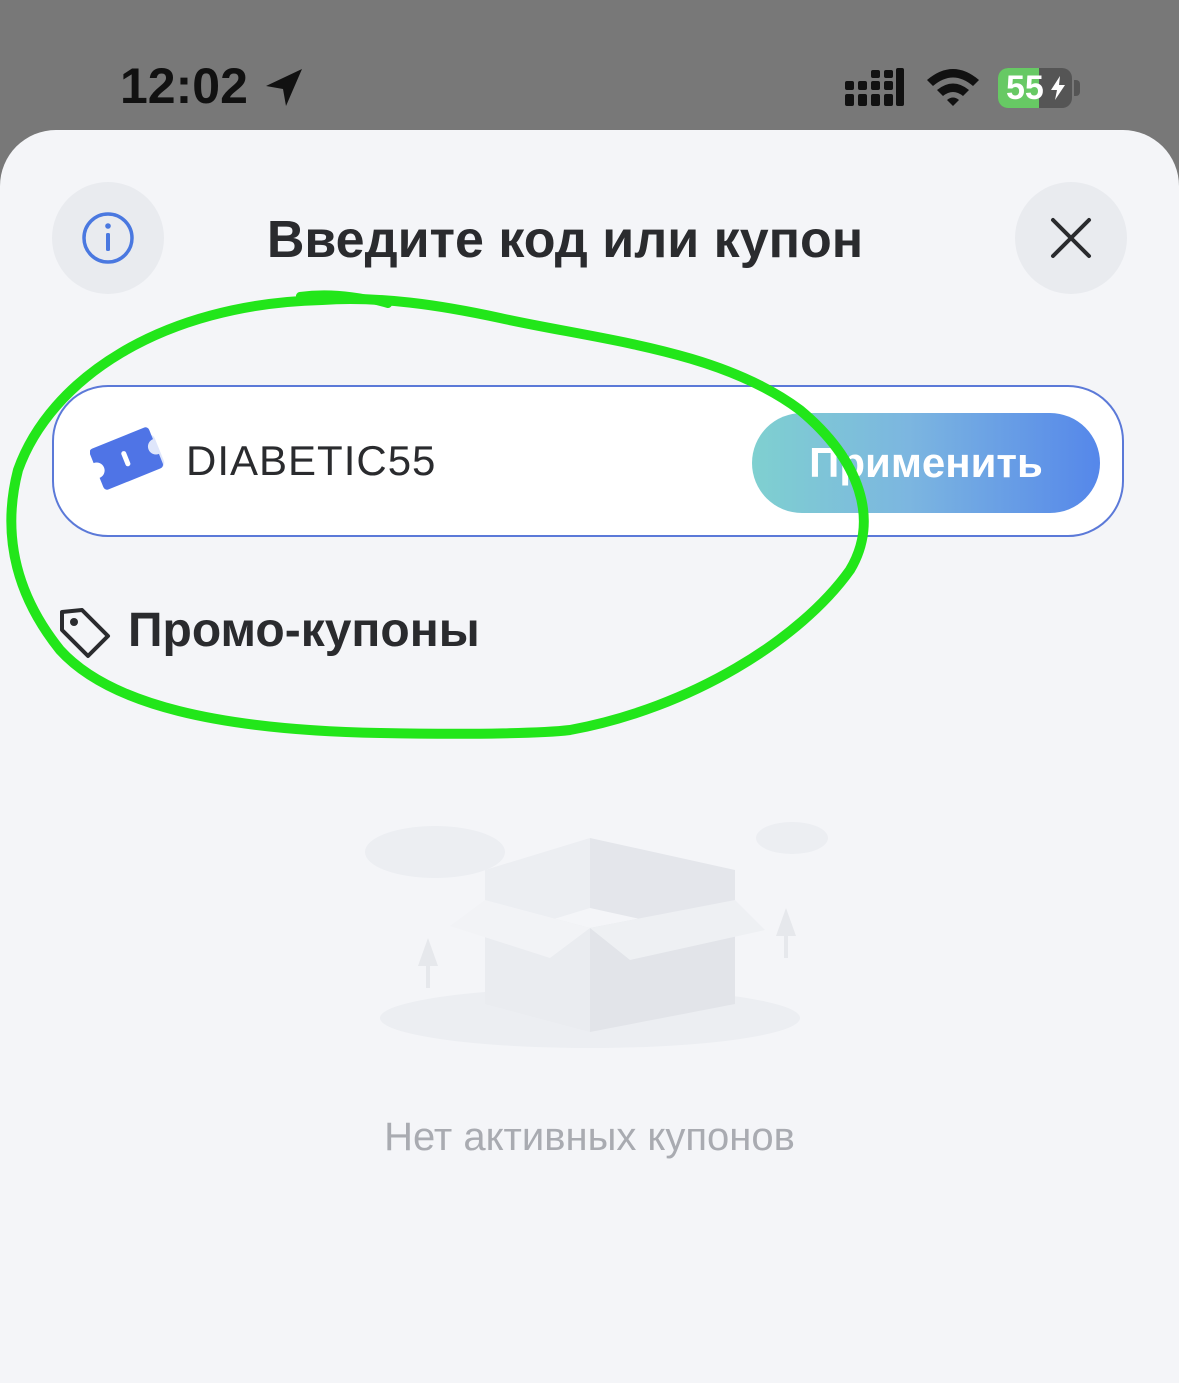 The height and width of the screenshot is (1383, 1179). Describe the element at coordinates (874, 87) in the screenshot. I see `cellular-signal-icon` at that location.